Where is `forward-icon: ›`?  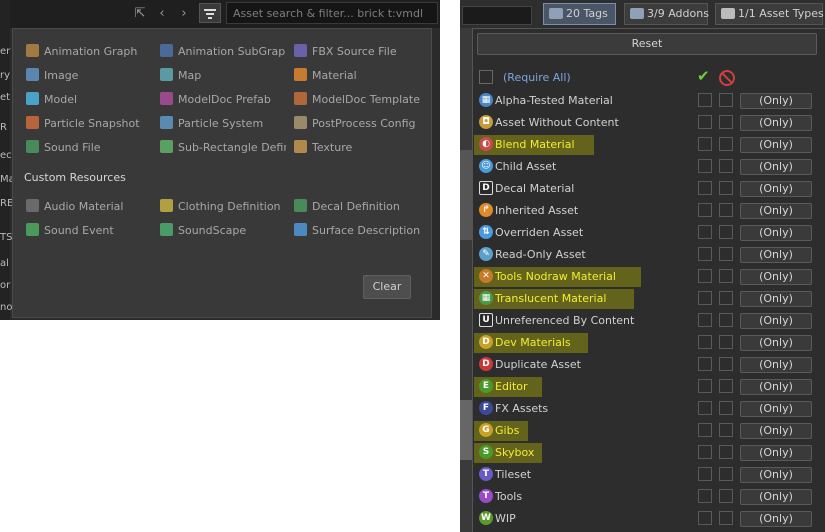 forward-icon: › is located at coordinates (184, 14).